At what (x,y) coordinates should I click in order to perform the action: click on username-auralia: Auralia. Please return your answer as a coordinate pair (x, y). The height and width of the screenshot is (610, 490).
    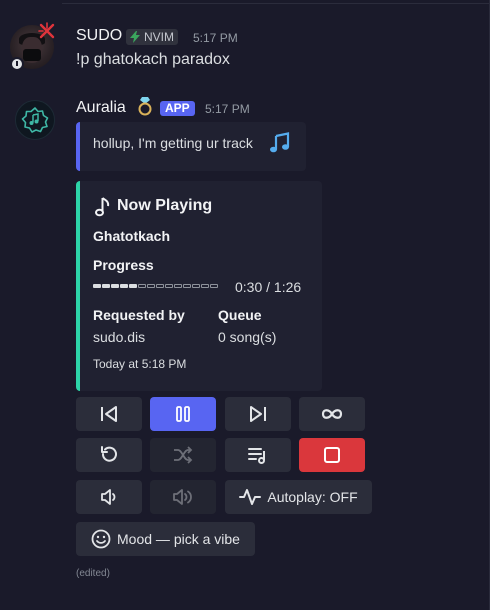
    Looking at the image, I should click on (101, 108).